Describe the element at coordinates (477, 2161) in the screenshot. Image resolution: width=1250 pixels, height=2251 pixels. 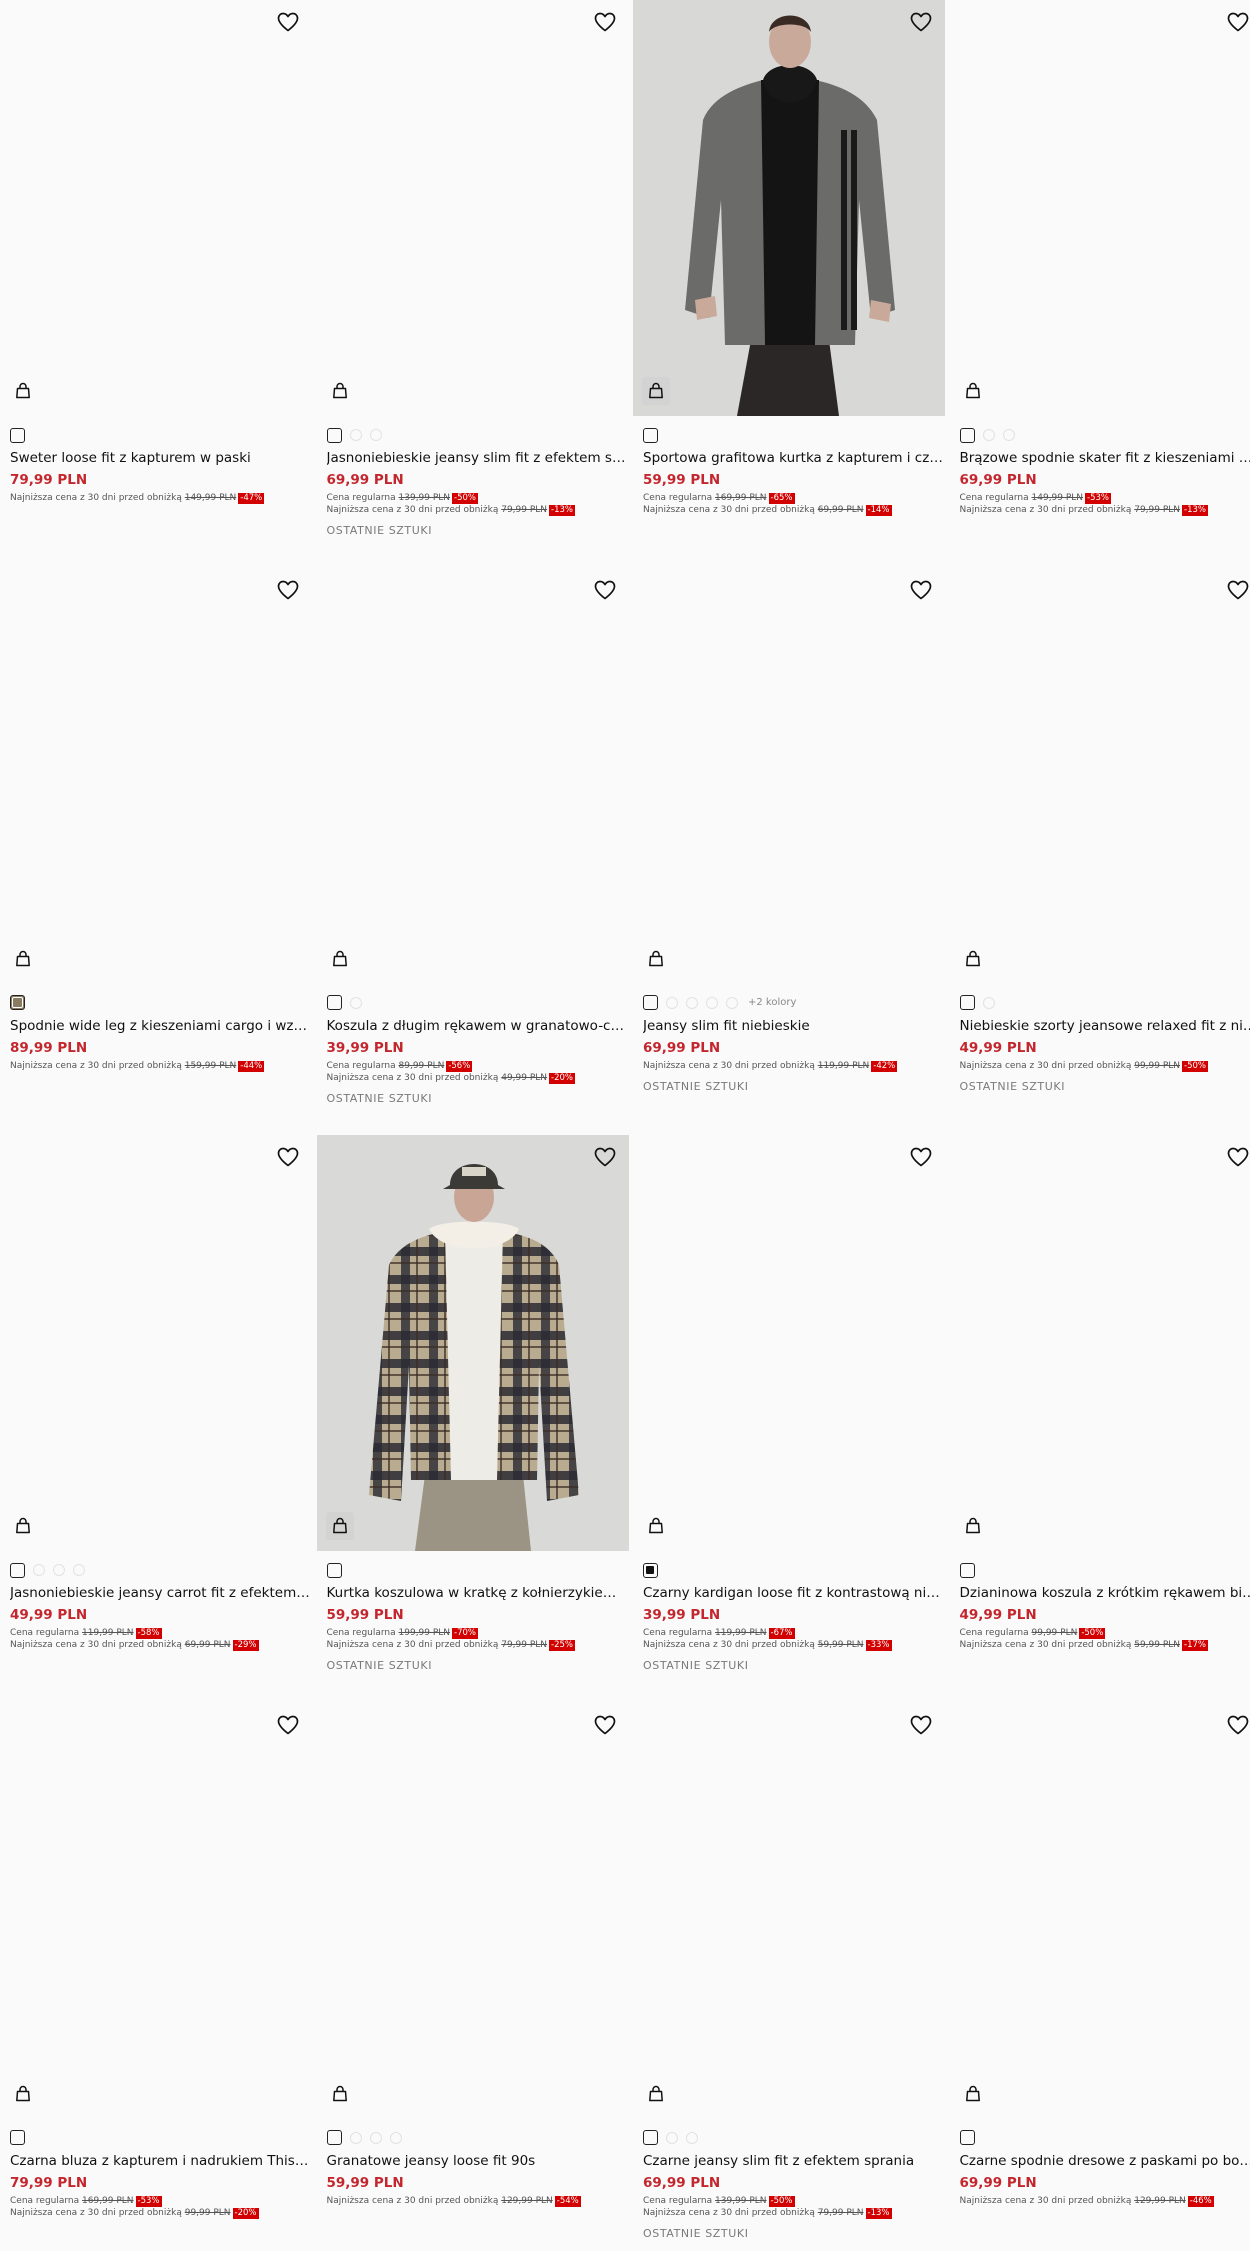
I see `product-name: Granatowe jeansy loose fit 90s` at that location.